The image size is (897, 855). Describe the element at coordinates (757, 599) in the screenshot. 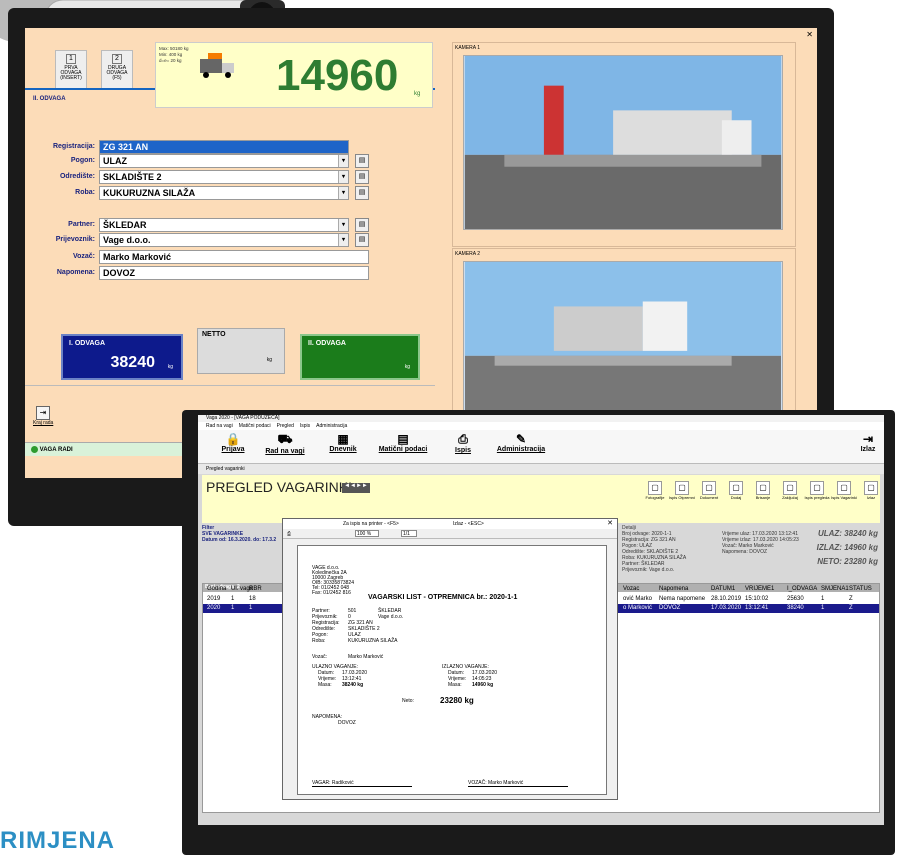

I see `table-cell: 15:10:02` at that location.